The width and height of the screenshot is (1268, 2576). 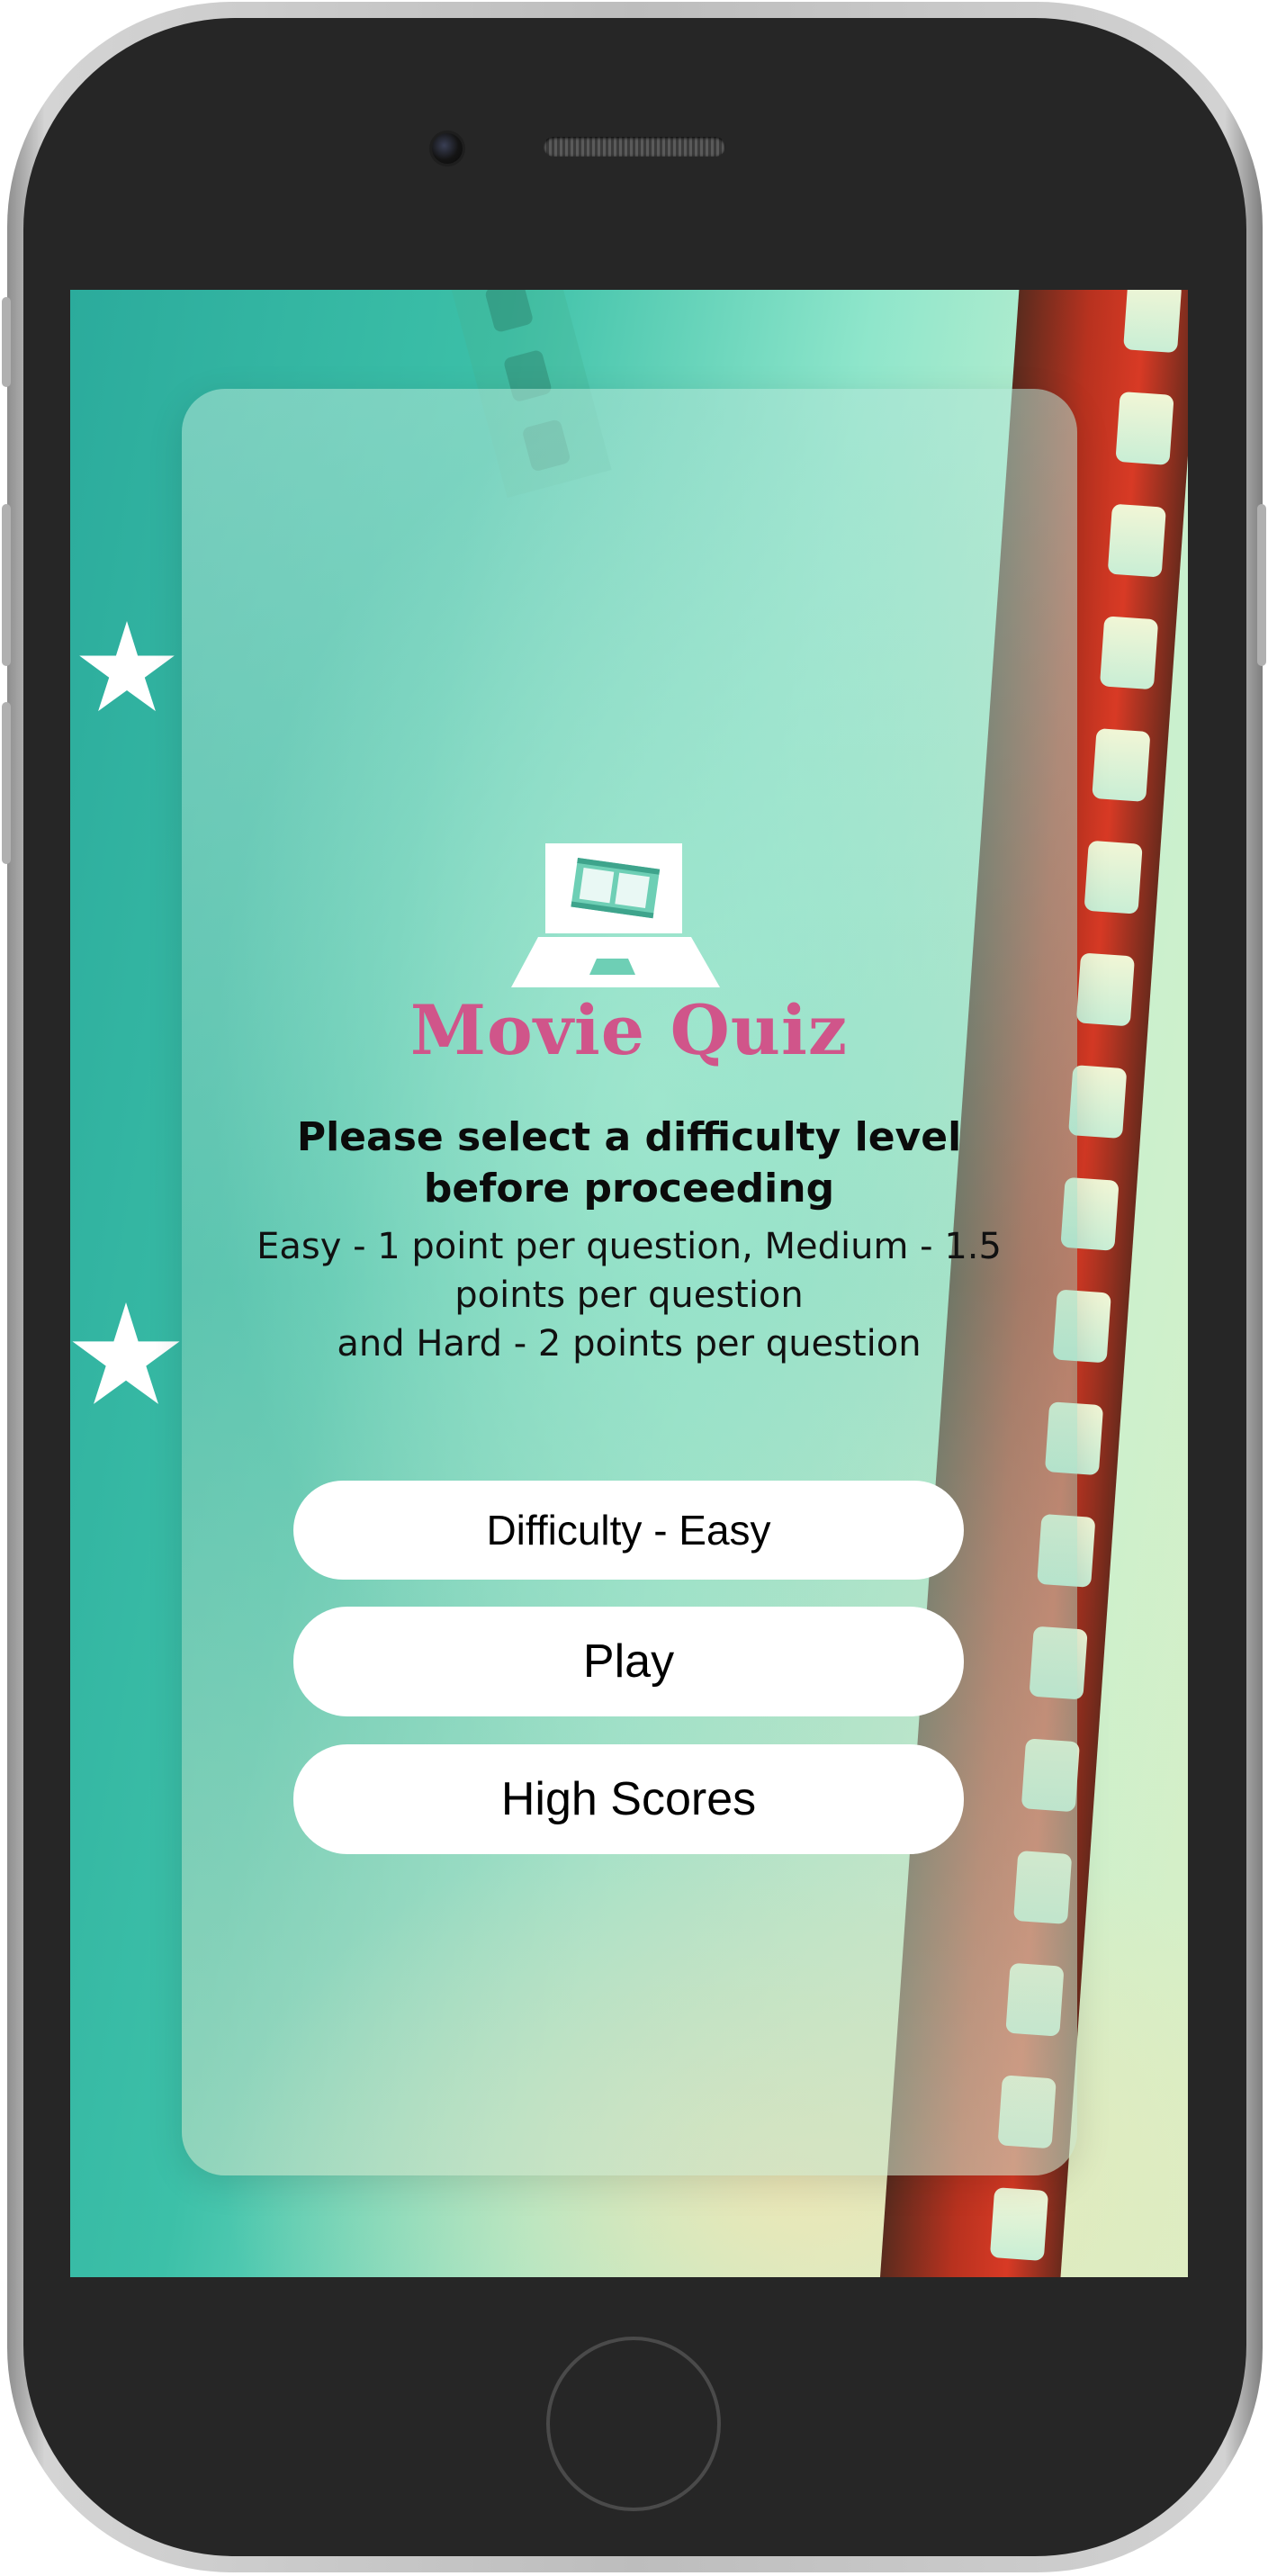 I want to click on side-button-silent, so click(x=6, y=342).